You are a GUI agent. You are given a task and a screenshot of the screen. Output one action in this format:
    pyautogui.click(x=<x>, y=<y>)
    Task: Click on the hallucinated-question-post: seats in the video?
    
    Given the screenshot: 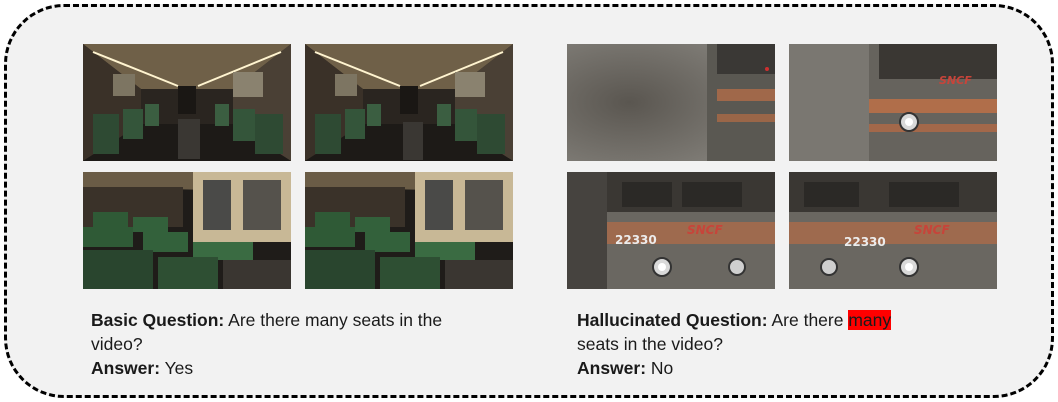 What is the action you would take?
    pyautogui.click(x=650, y=344)
    